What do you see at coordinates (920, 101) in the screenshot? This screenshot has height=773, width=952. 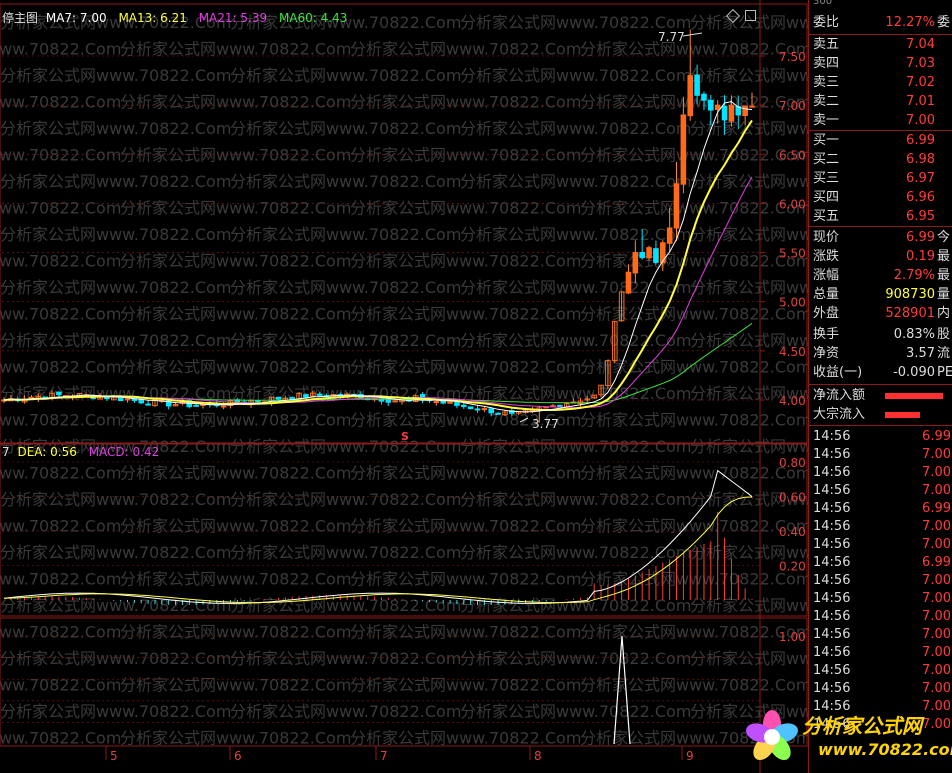 I see `ask-row-value: 7.01` at bounding box center [920, 101].